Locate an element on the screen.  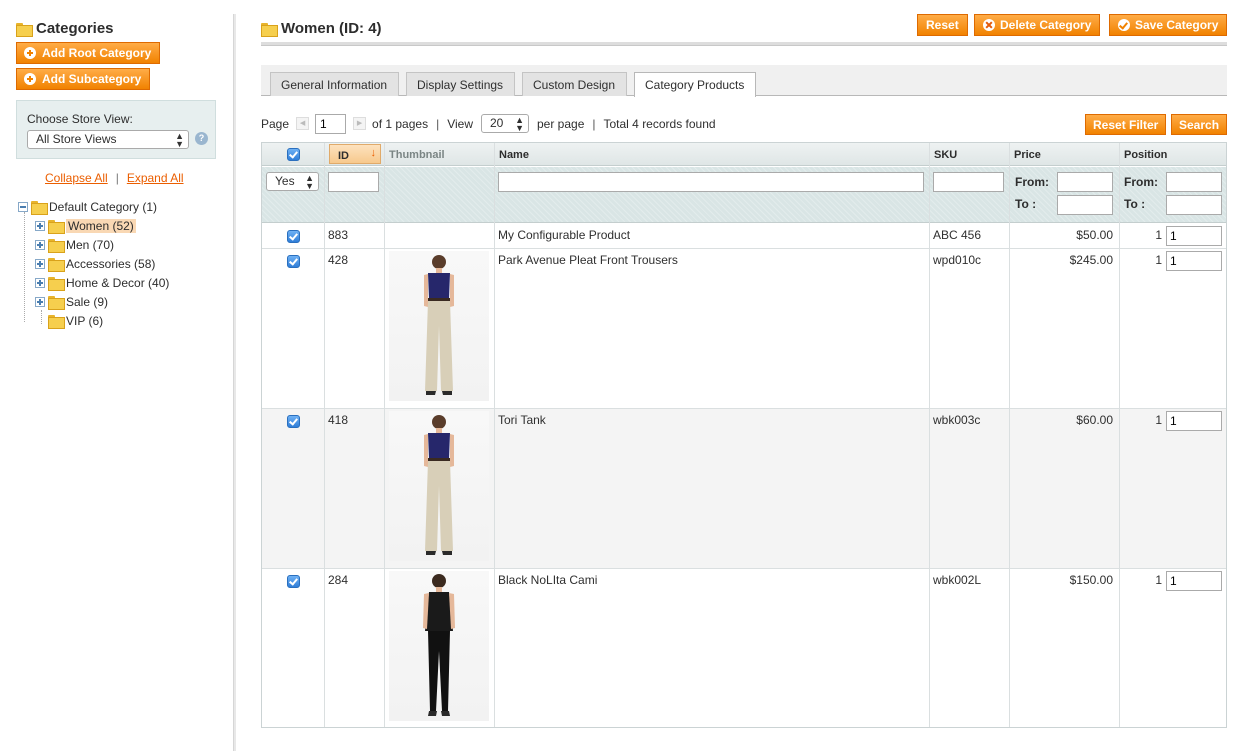
product-thumbnail is located at coordinates (439, 486).